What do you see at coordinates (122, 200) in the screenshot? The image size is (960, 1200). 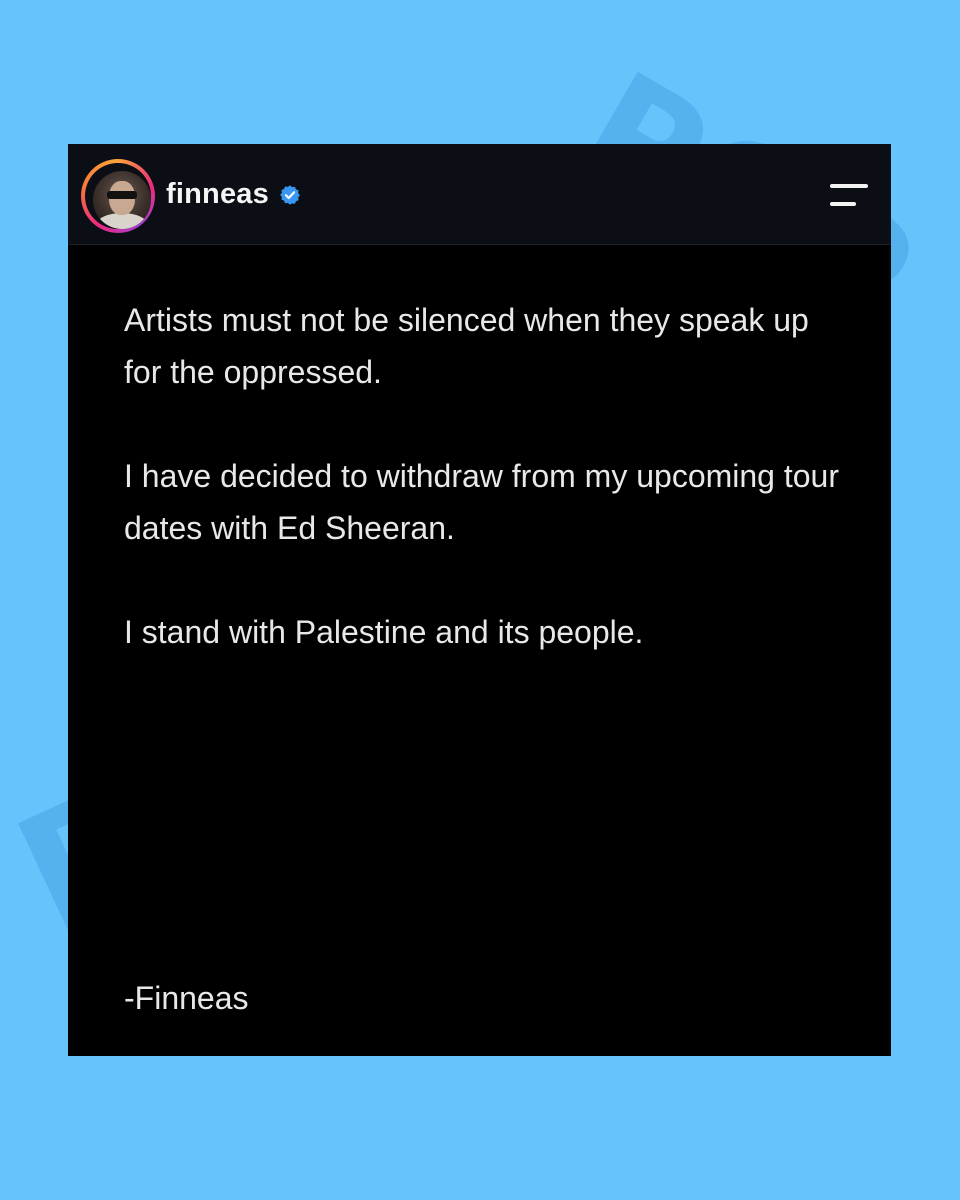 I see `avatar-photo` at bounding box center [122, 200].